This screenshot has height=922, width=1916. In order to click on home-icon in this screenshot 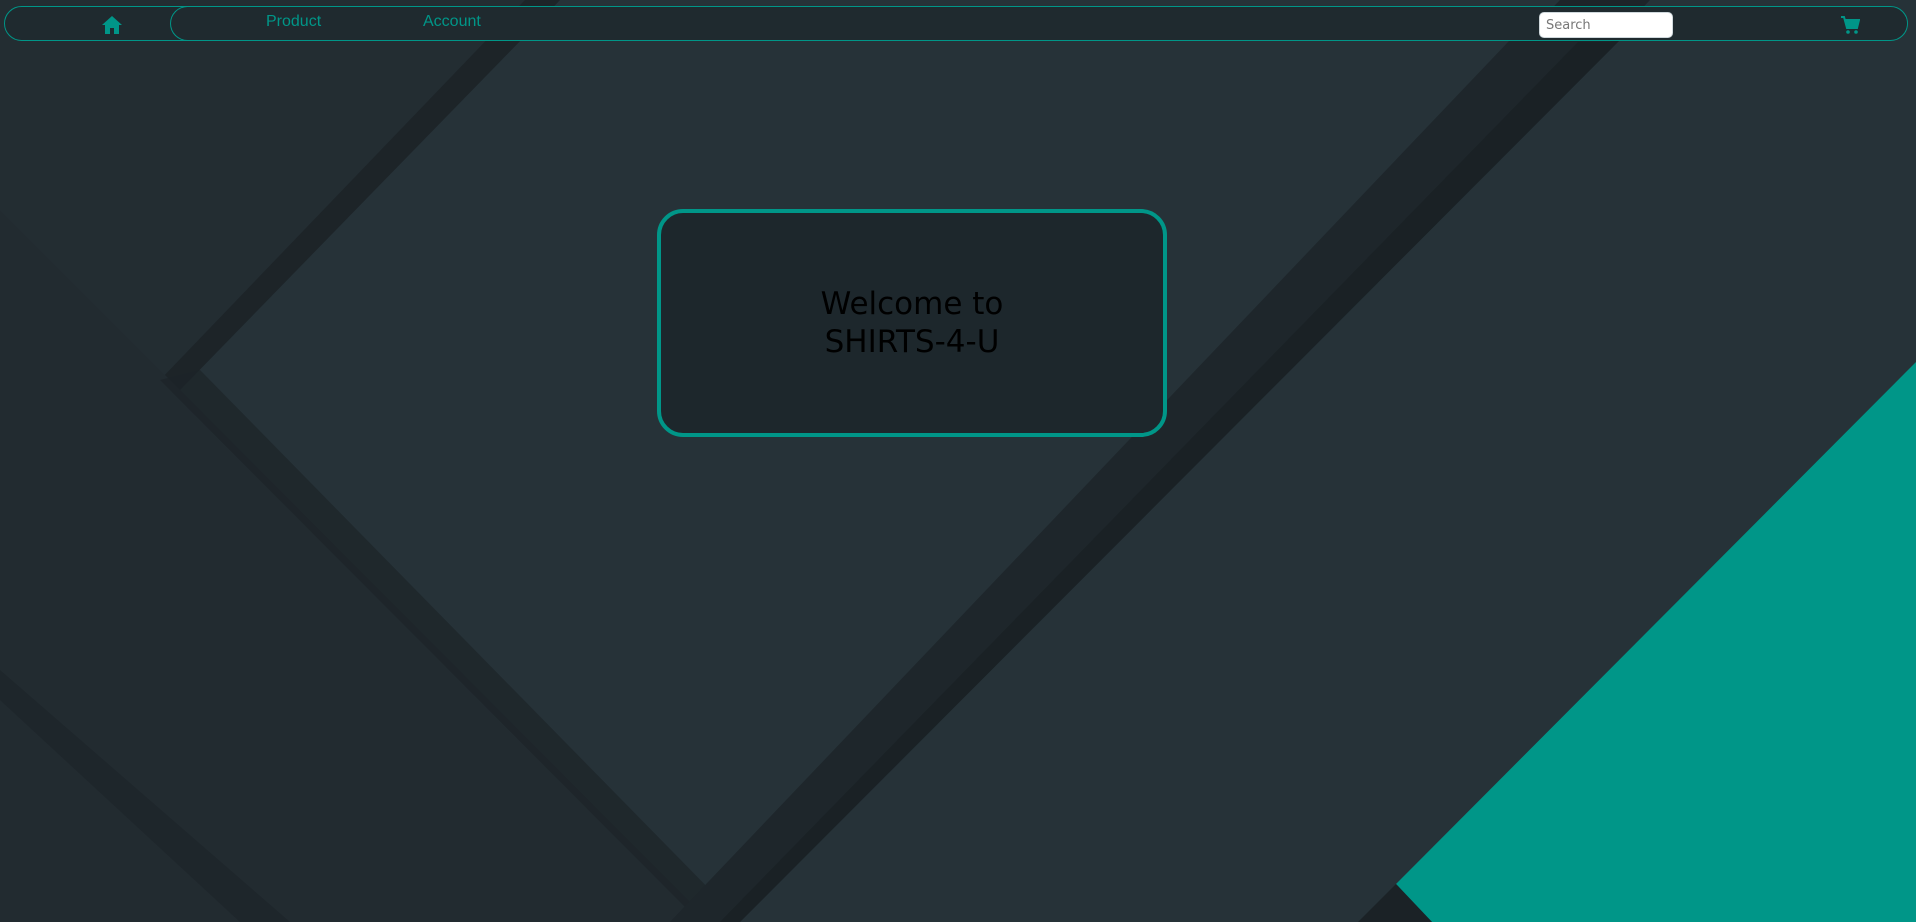, I will do `click(112, 25)`.